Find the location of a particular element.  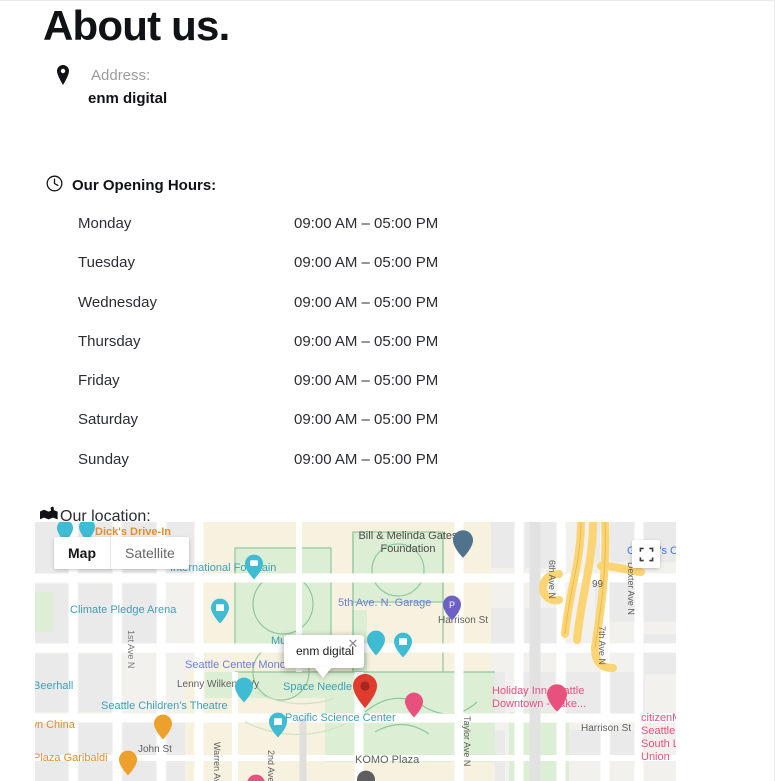

fullscreen-button is located at coordinates (646, 554).